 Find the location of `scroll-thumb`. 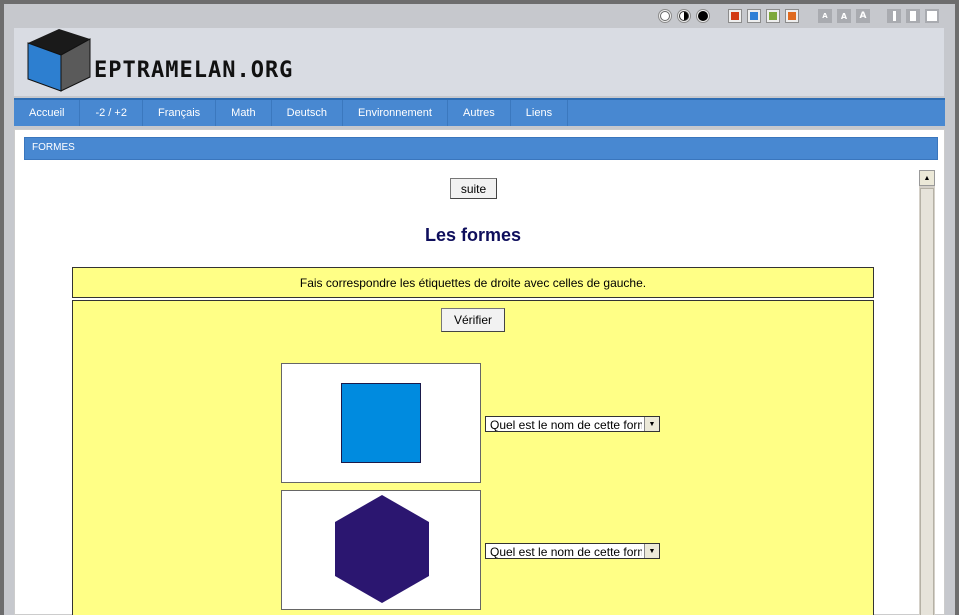

scroll-thumb is located at coordinates (927, 401).